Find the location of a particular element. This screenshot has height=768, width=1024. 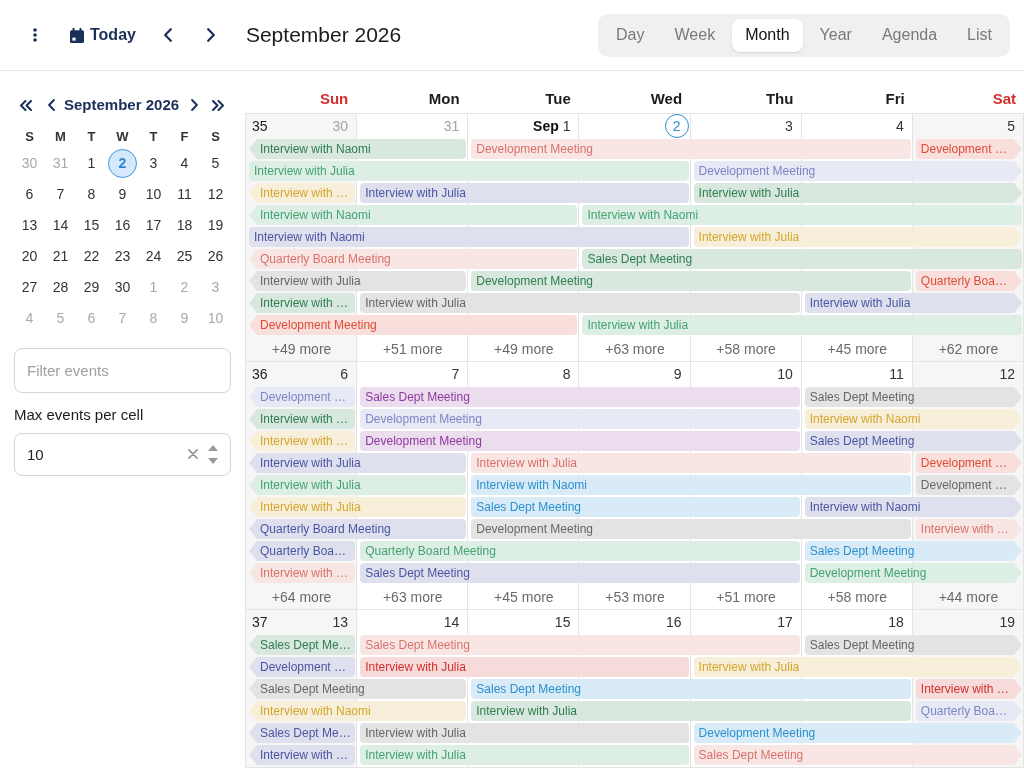

mini-calendar-day: 29 is located at coordinates (91, 287).